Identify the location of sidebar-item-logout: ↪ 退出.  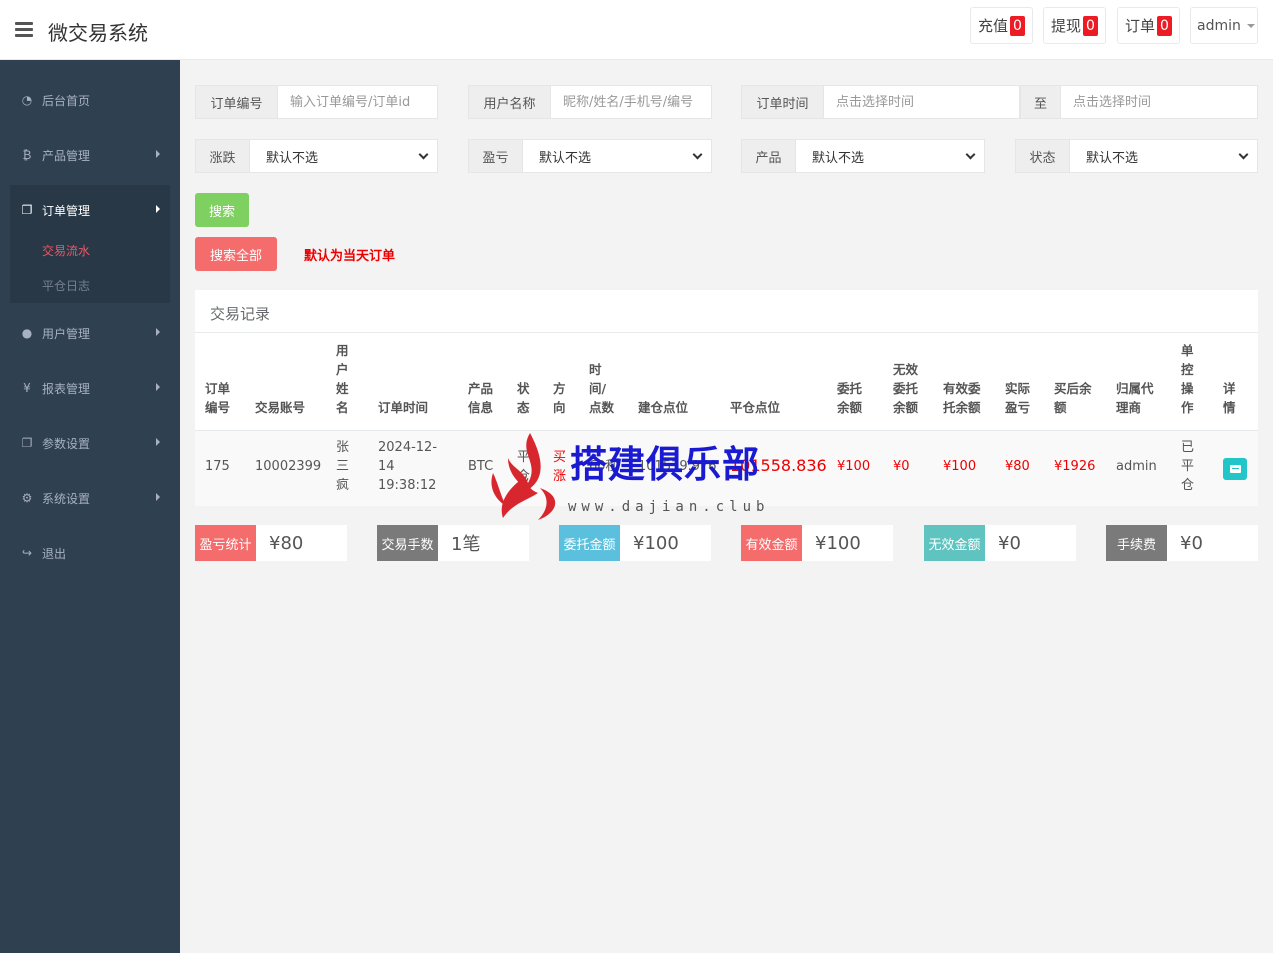
(90, 553).